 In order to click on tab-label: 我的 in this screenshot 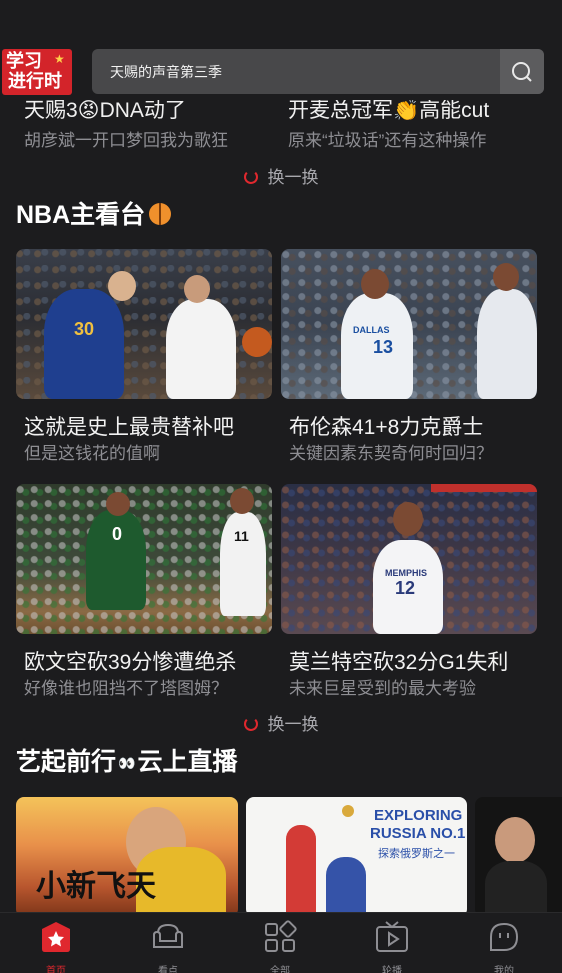, I will do `click(504, 969)`.